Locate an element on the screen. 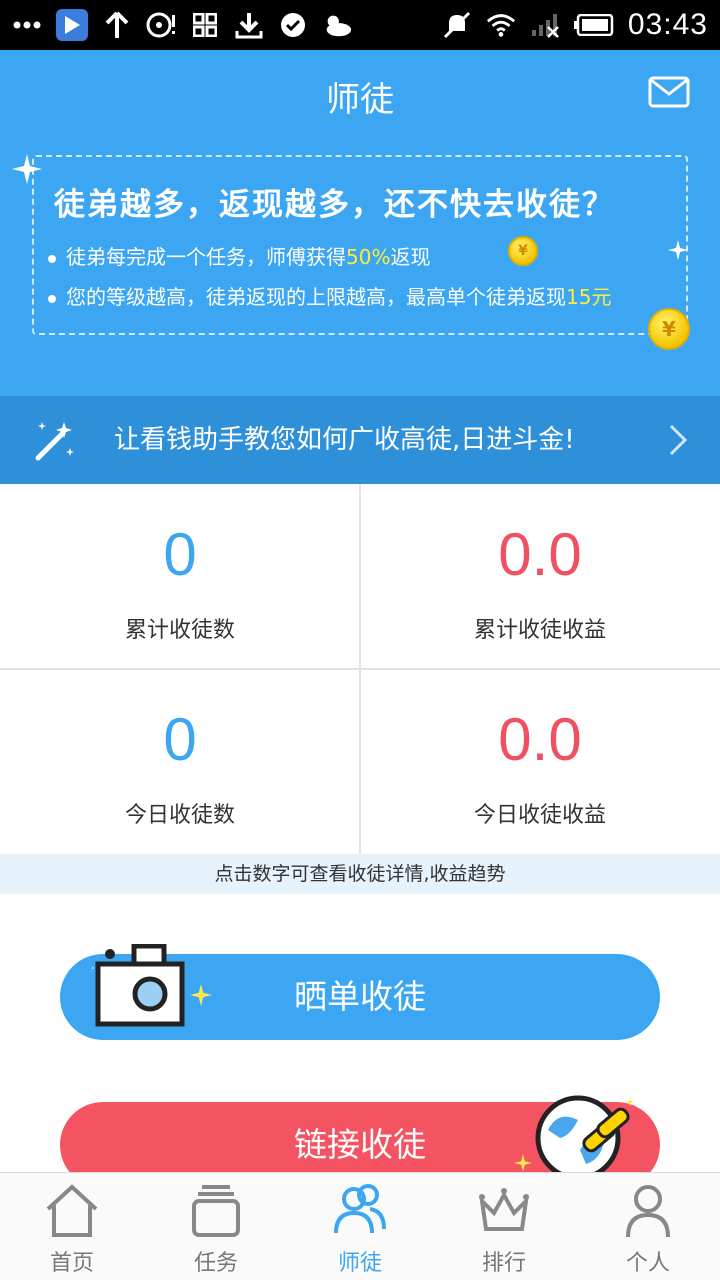 This screenshot has height=1280, width=720. mail-button is located at coordinates (669, 92).